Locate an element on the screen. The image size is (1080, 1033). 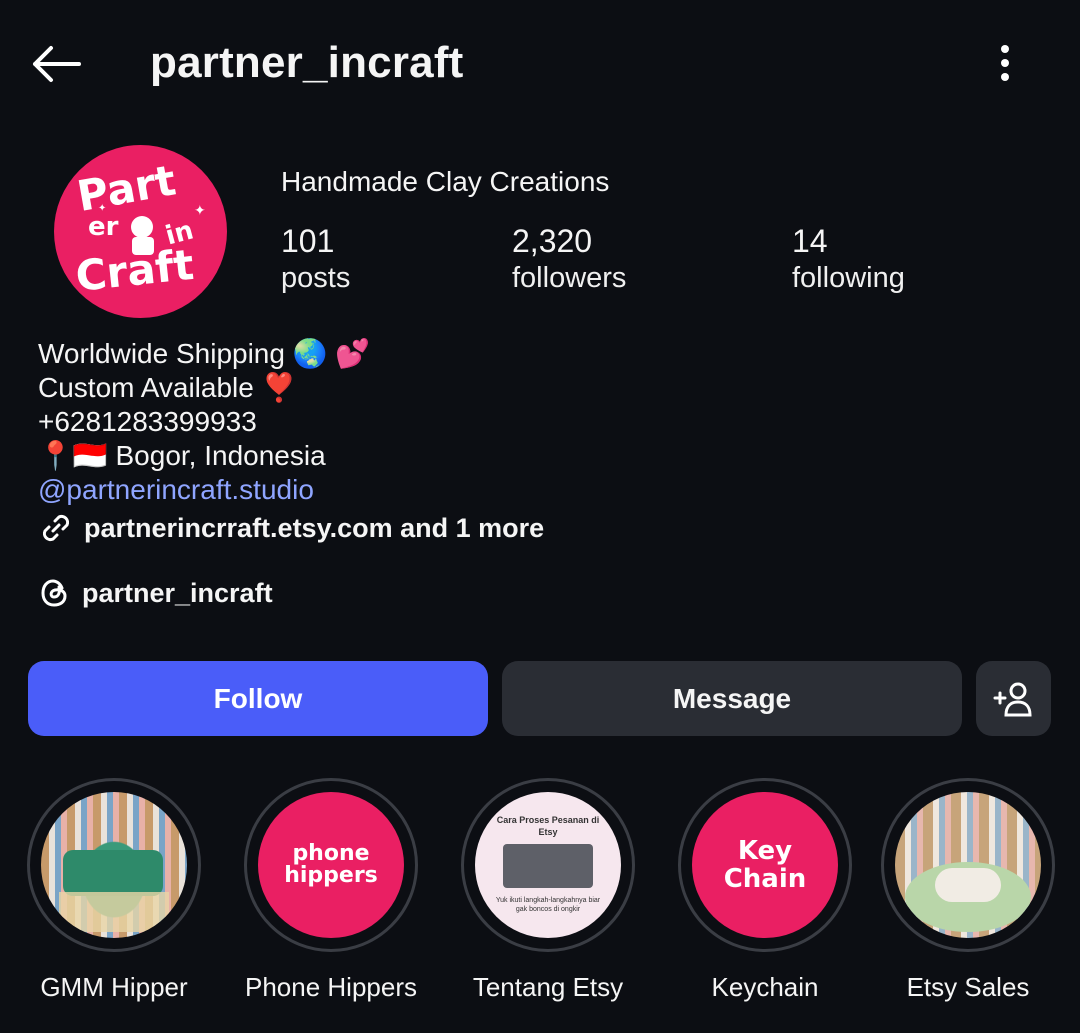
link-icon is located at coordinates (56, 528).